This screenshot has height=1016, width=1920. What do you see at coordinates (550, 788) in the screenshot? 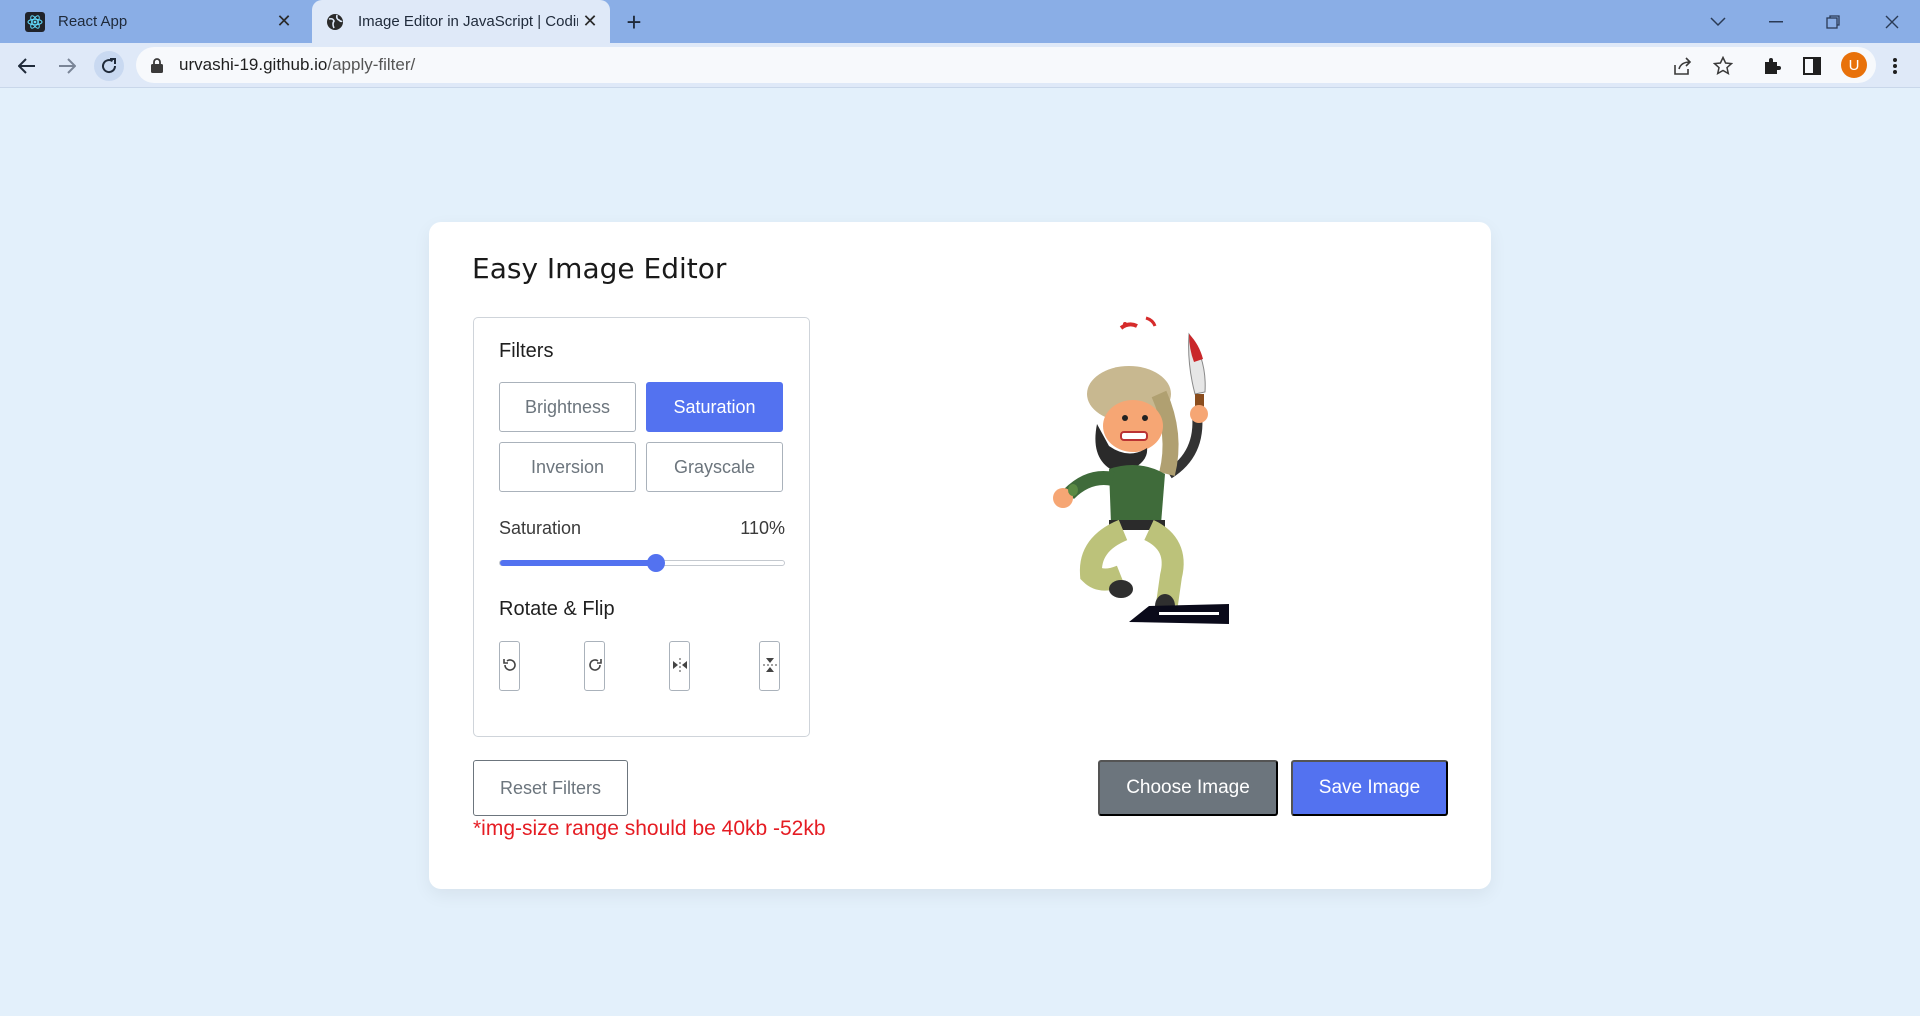
I see `reset-filters-button: Reset Filters` at bounding box center [550, 788].